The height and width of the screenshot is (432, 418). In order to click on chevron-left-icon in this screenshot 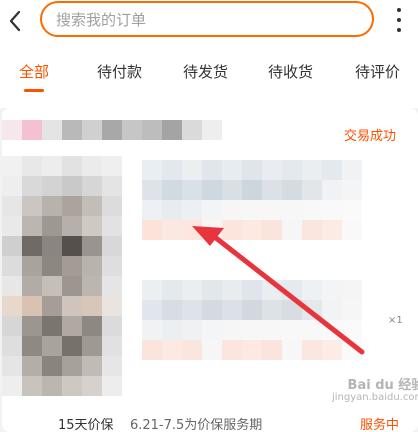, I will do `click(15, 21)`.